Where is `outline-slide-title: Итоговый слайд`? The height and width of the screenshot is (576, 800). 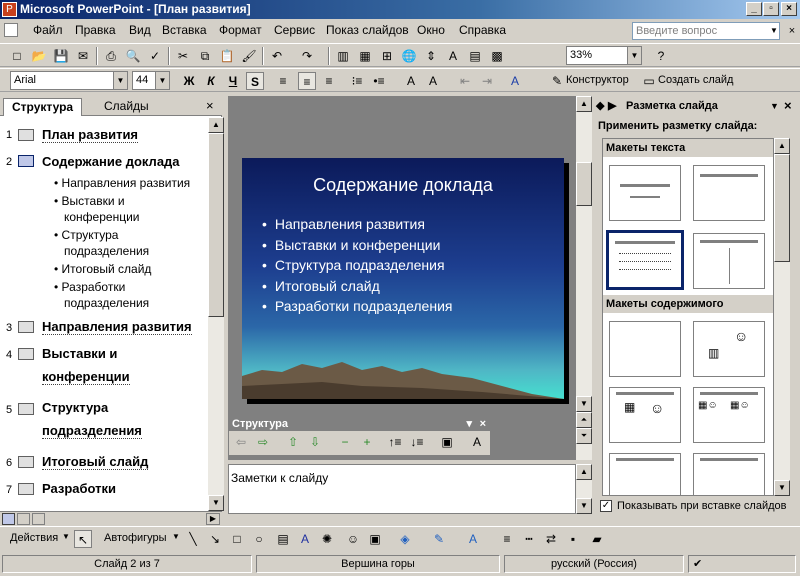 outline-slide-title: Итоговый слайд is located at coordinates (95, 462).